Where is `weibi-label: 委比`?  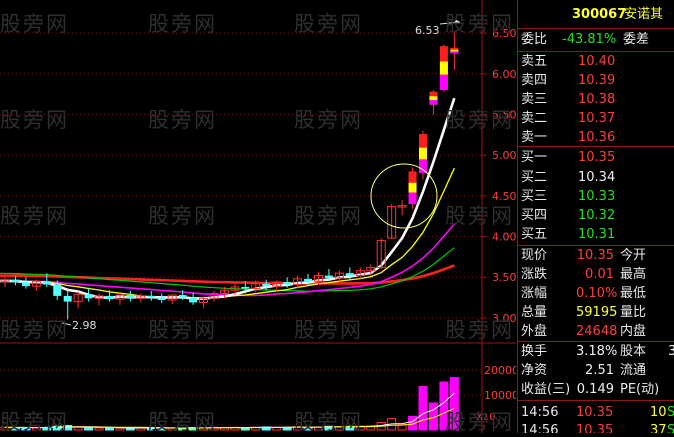
weibi-label: 委比 is located at coordinates (534, 39).